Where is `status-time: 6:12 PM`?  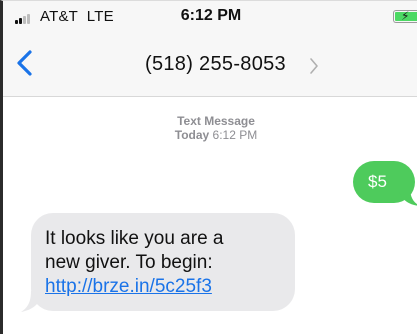 status-time: 6:12 PM is located at coordinates (211, 15).